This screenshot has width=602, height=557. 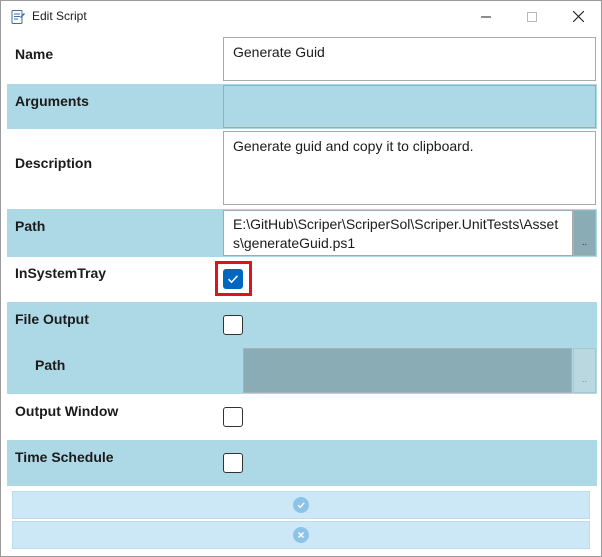 I want to click on ok-button, so click(x=301, y=505).